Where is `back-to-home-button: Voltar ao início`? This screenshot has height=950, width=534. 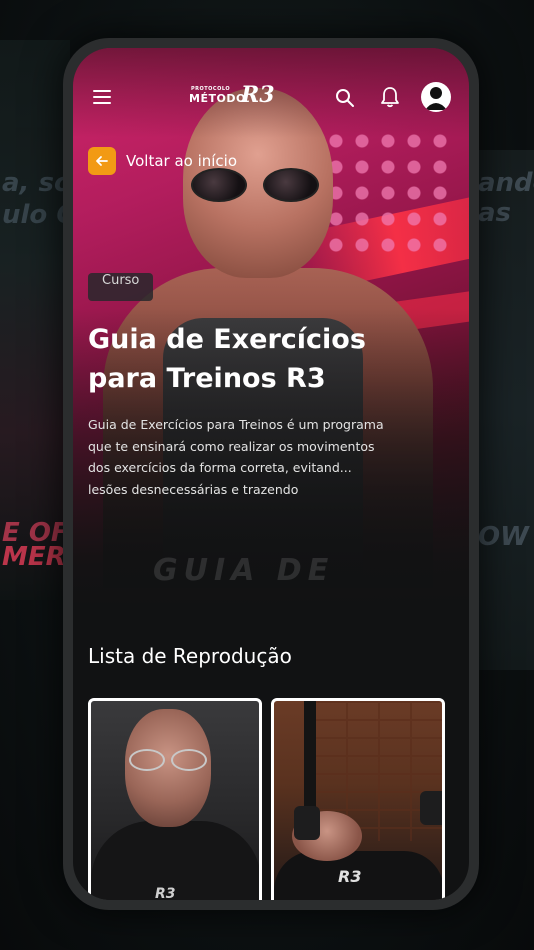
back-to-home-button: Voltar ao início is located at coordinates (162, 161).